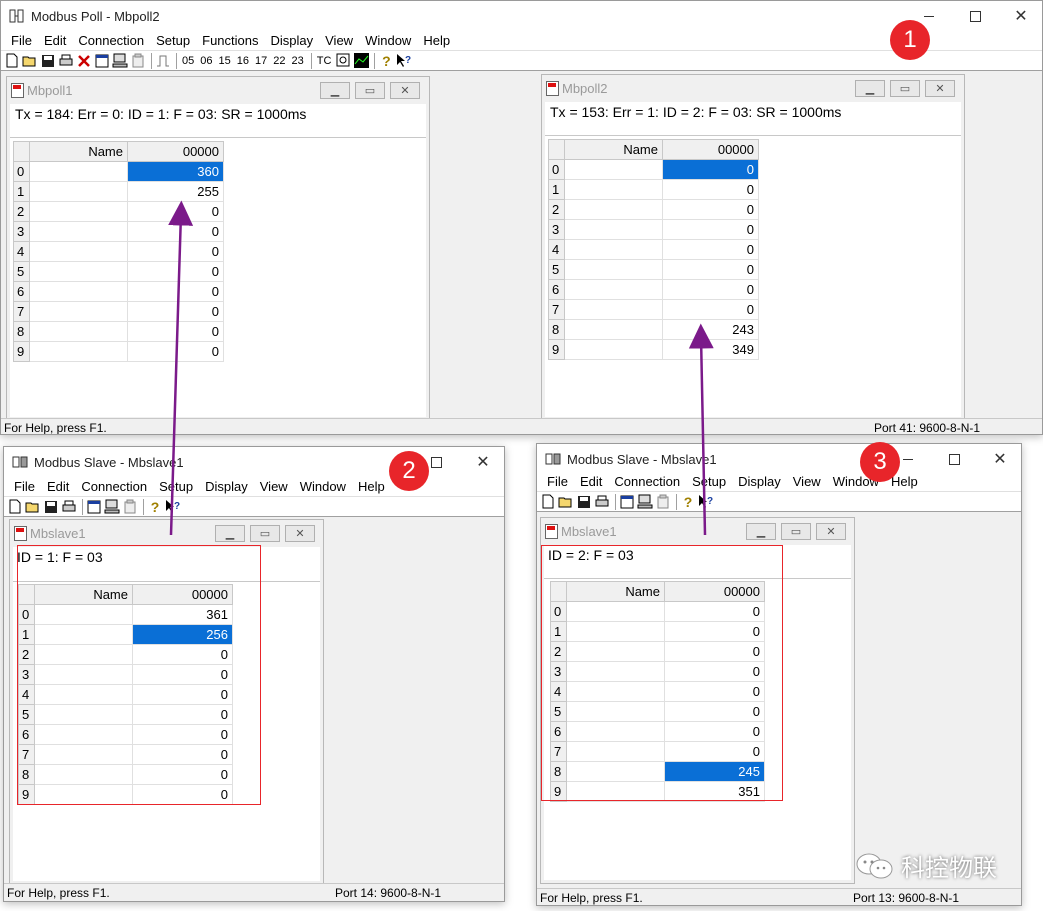  I want to click on value-cell: 349, so click(710, 349).